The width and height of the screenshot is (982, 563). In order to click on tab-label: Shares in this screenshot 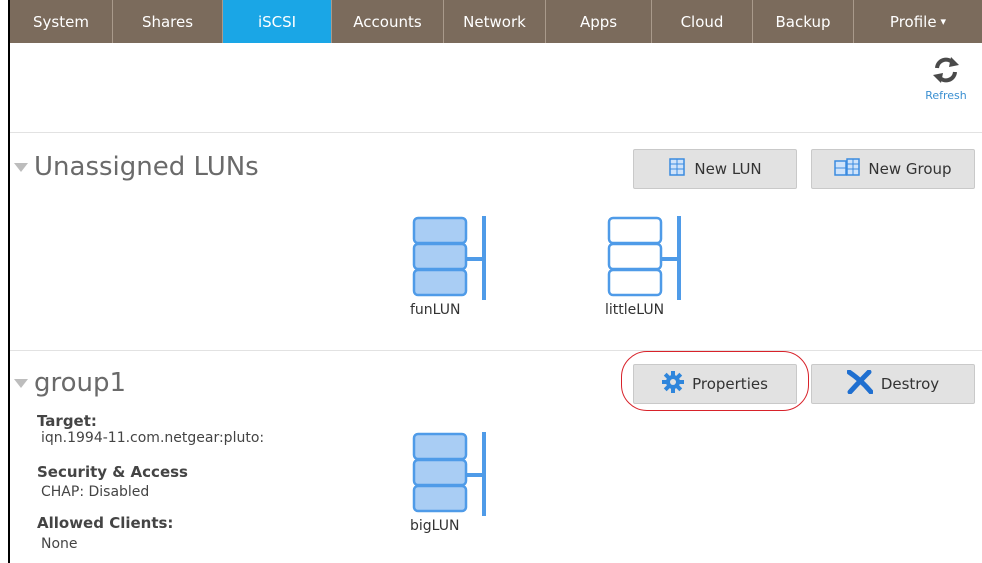, I will do `click(167, 21)`.